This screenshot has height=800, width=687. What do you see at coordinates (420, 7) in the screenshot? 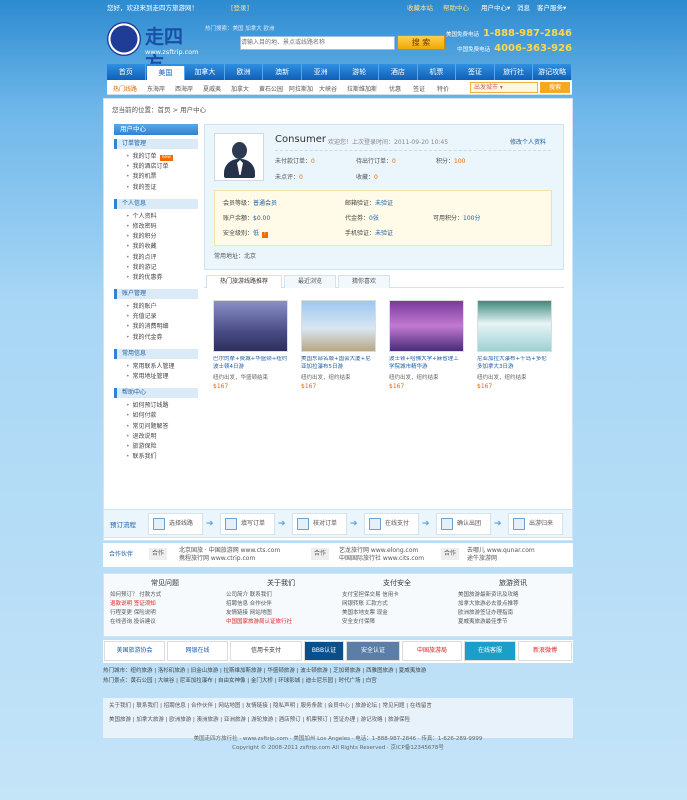
I see `favorite-link: 收藏本站` at bounding box center [420, 7].